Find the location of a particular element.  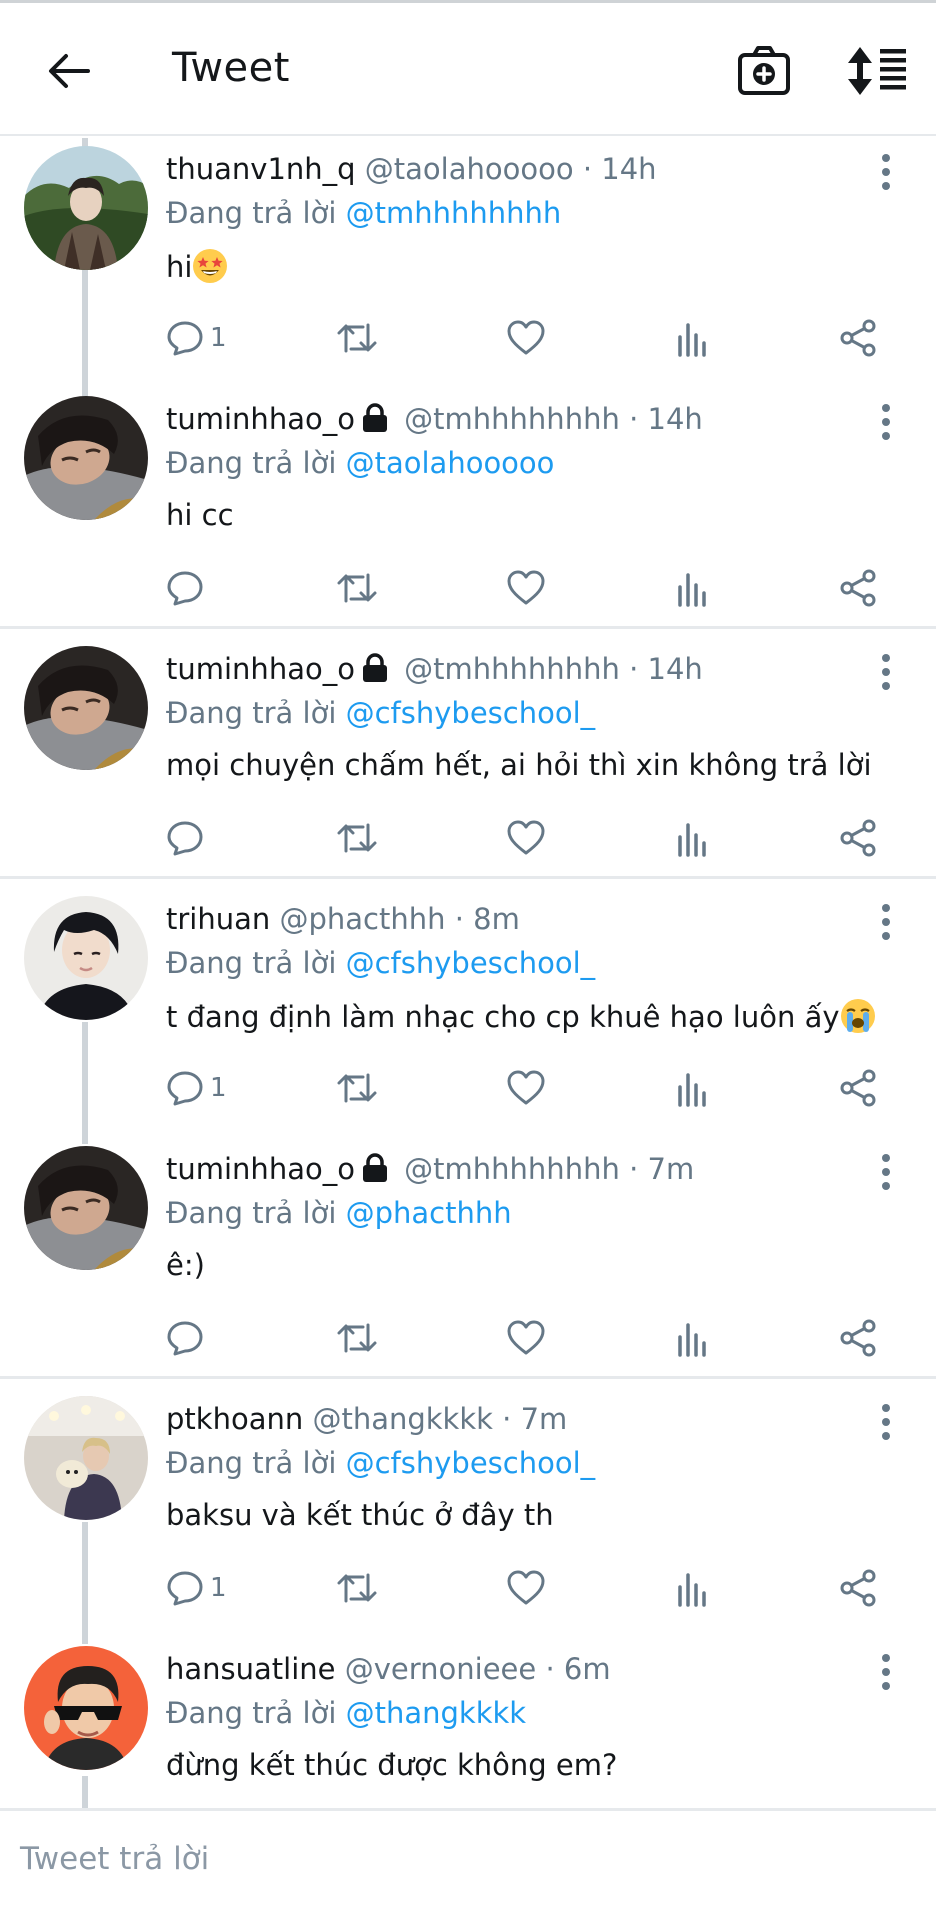

reply-count: 1 is located at coordinates (218, 1588).